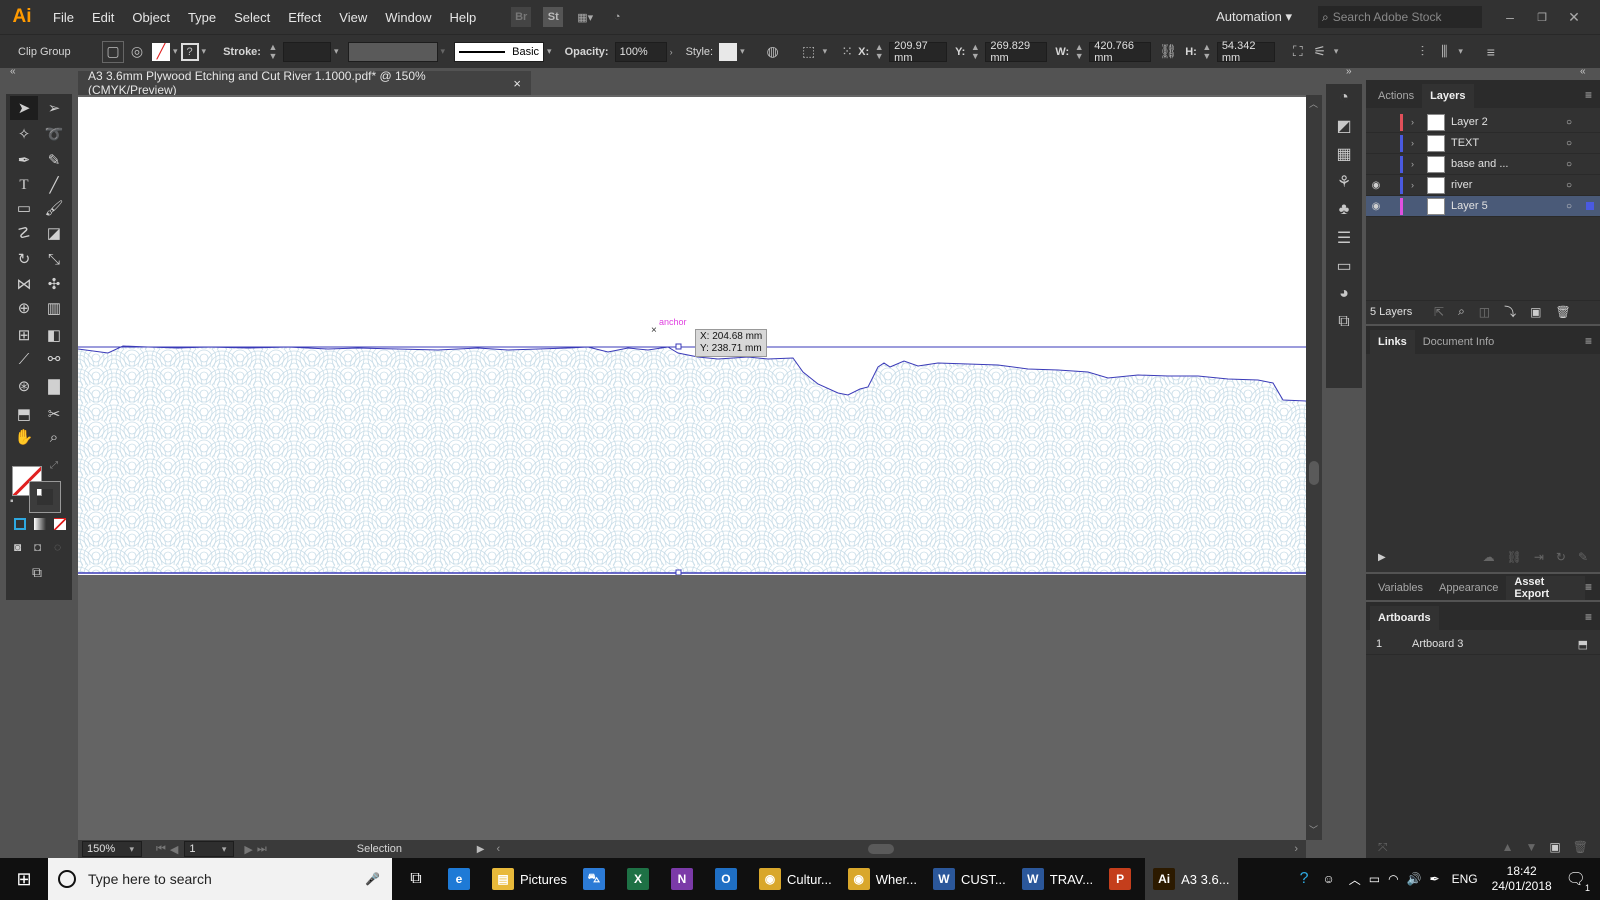  Describe the element at coordinates (671, 52) in the screenshot. I see `opacity-arrow-icon: ›` at that location.